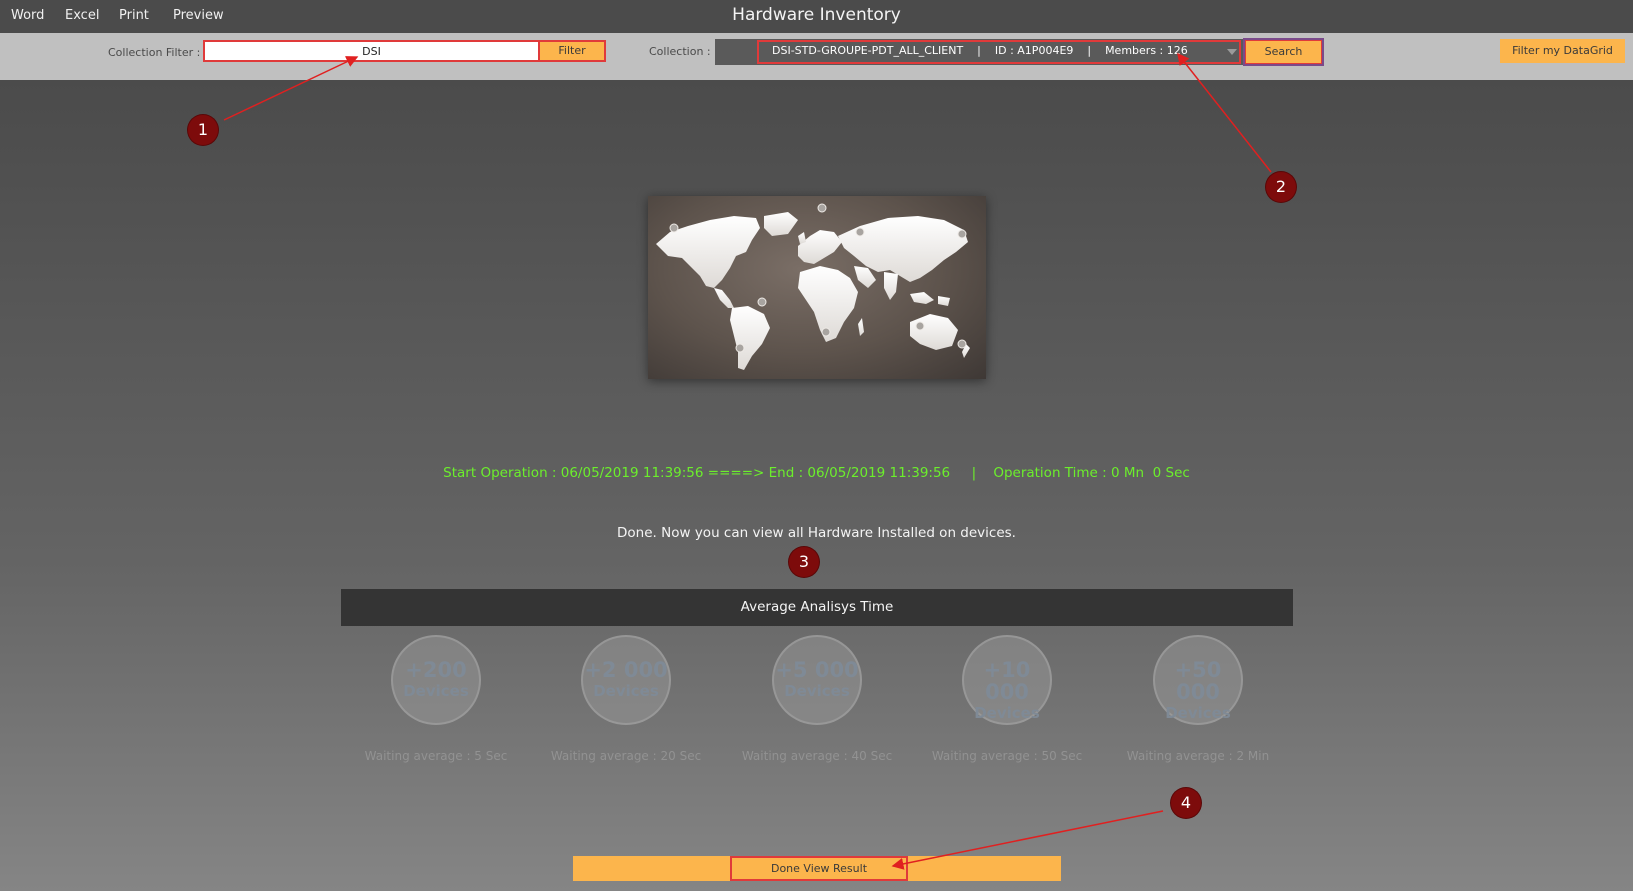 The image size is (1633, 891). I want to click on stat-count: +10 000, so click(1007, 681).